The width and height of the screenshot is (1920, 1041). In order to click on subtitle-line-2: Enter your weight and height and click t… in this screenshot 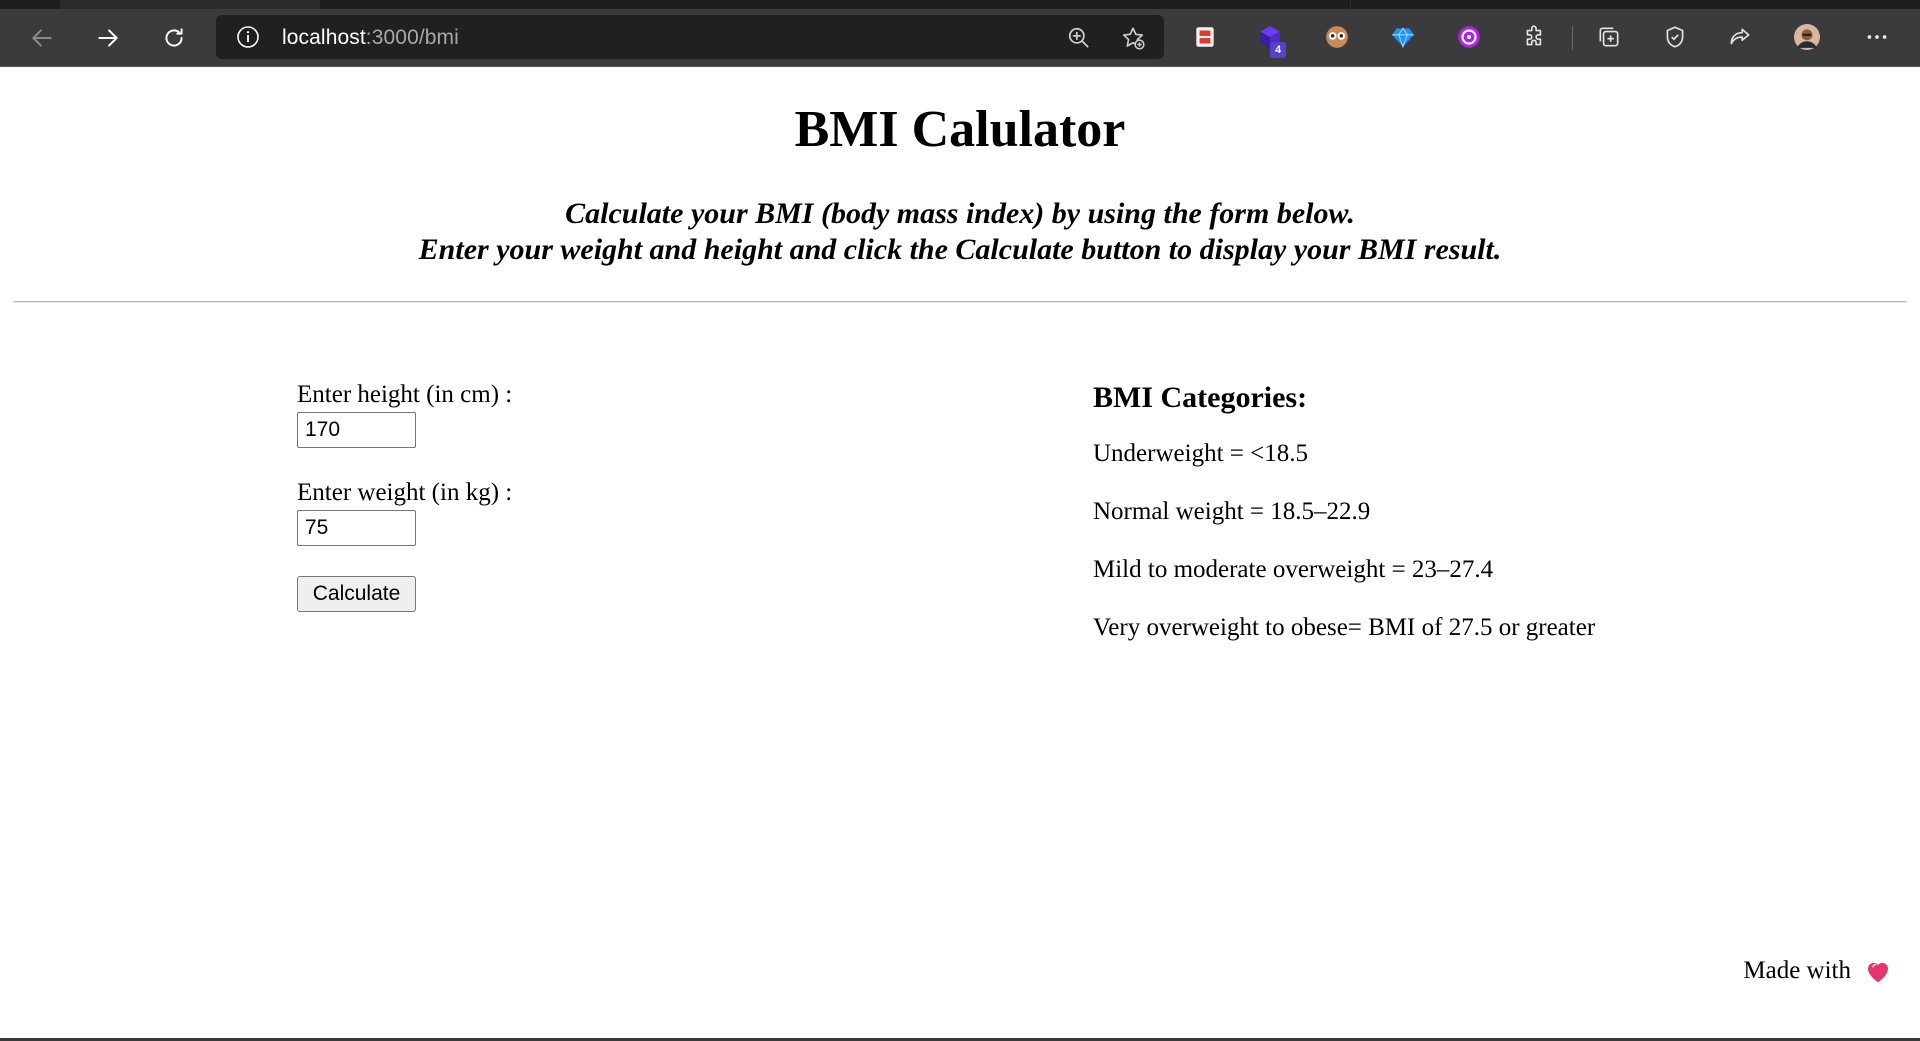, I will do `click(960, 249)`.